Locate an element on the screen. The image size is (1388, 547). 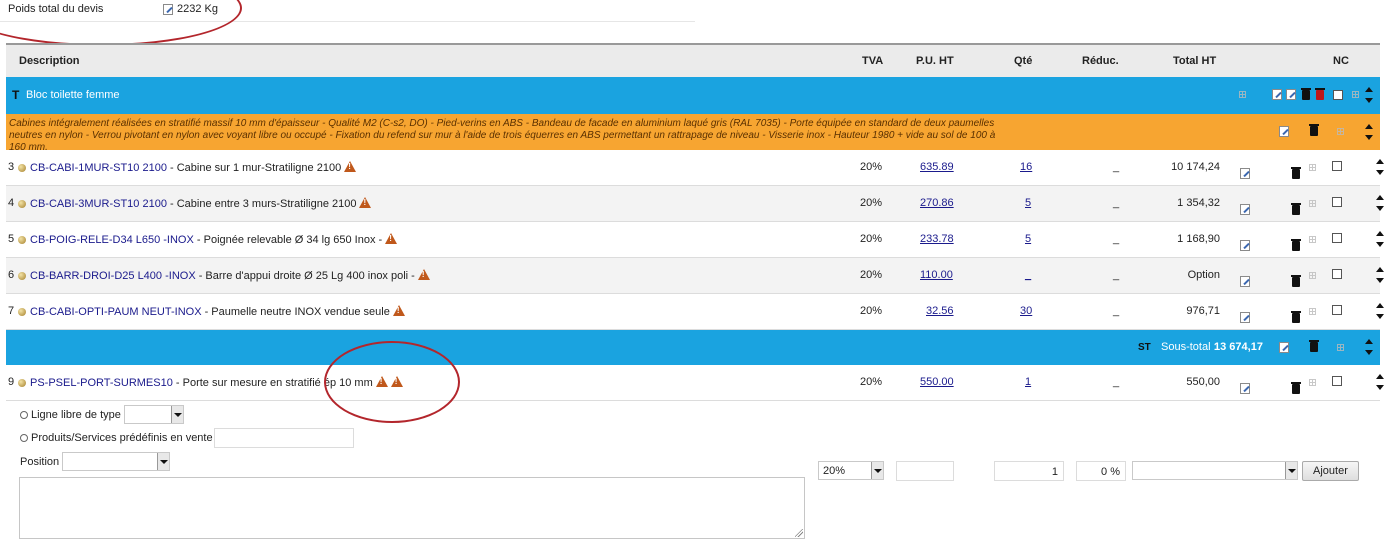
quantity-link: 16 is located at coordinates (1026, 167).